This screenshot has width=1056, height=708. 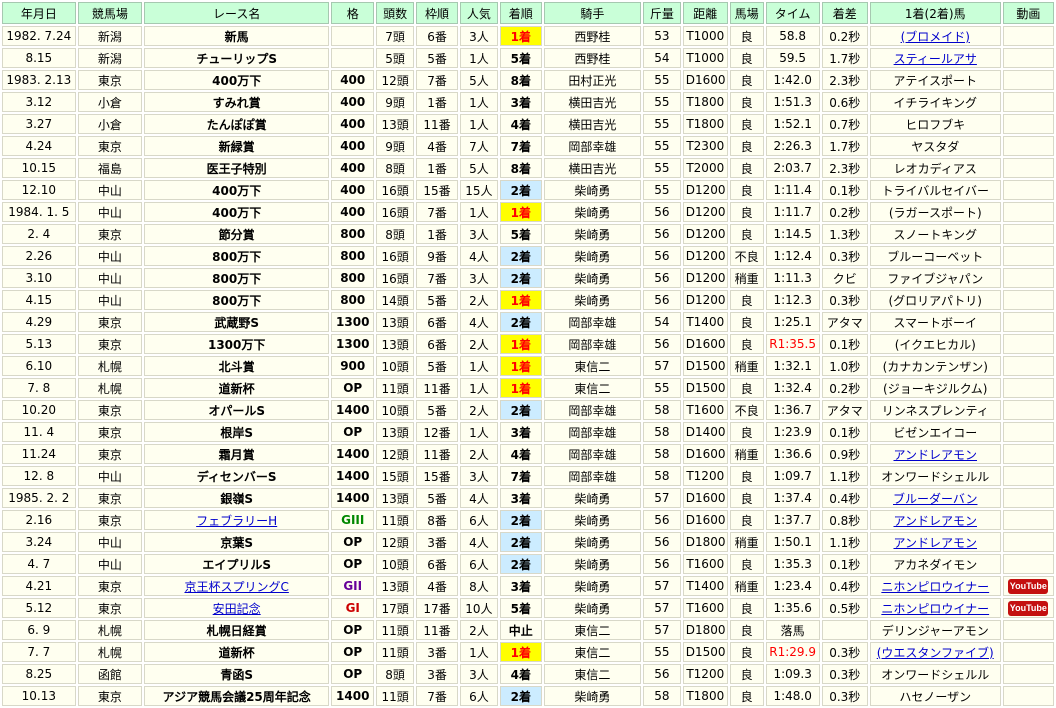 What do you see at coordinates (935, 696) in the screenshot?
I see `winner-horse-cell: ハセノーザン` at bounding box center [935, 696].